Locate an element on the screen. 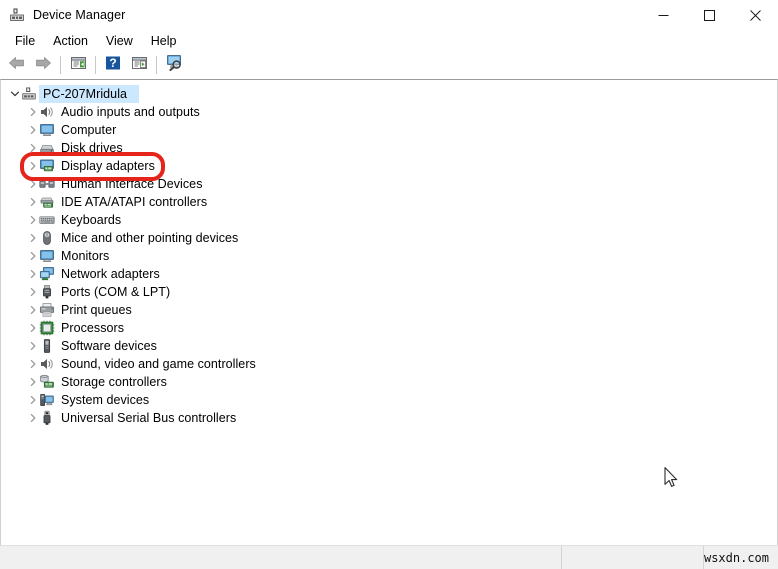 This screenshot has width=778, height=569. minimize-button is located at coordinates (663, 15).